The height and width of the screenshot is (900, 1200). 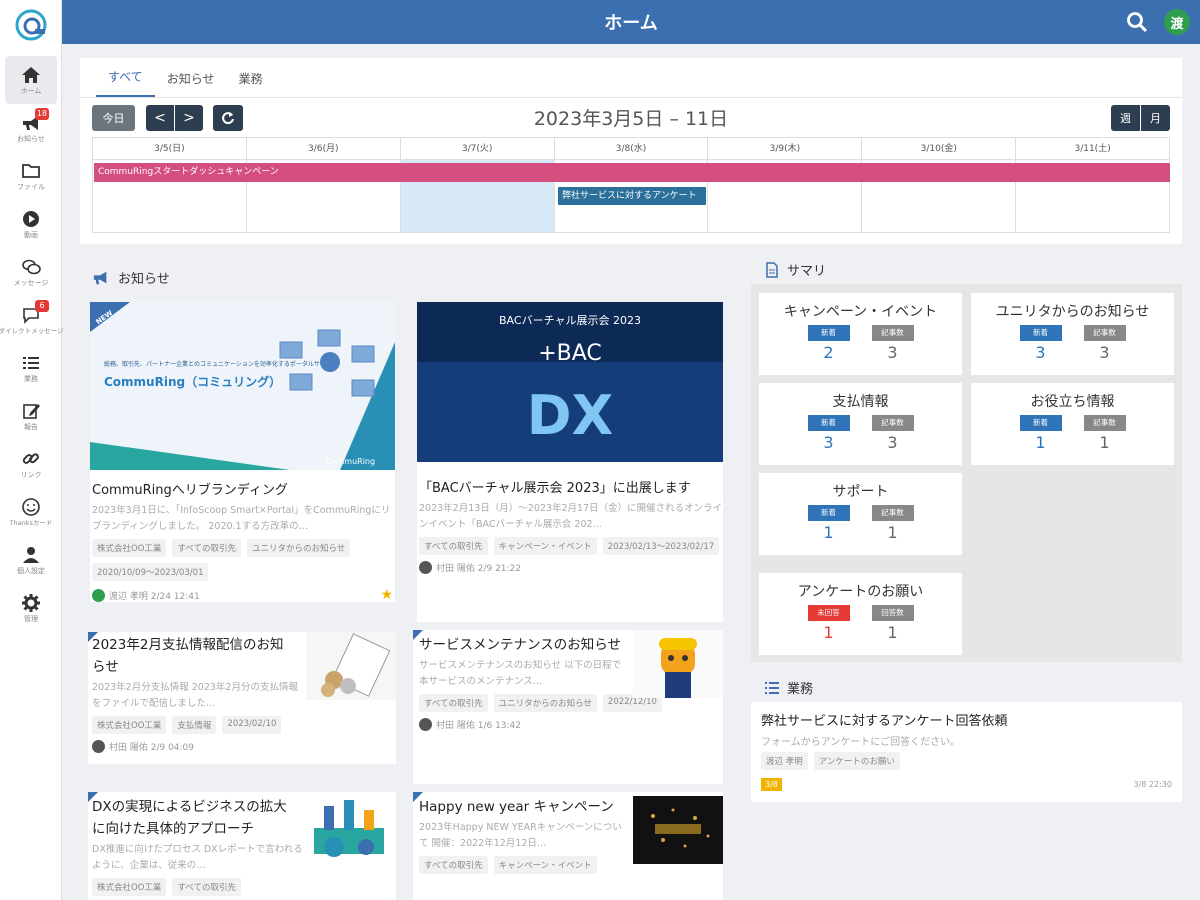 I want to click on news-title: 「BACバーチャル展示会 2023」に出展します, so click(x=570, y=482).